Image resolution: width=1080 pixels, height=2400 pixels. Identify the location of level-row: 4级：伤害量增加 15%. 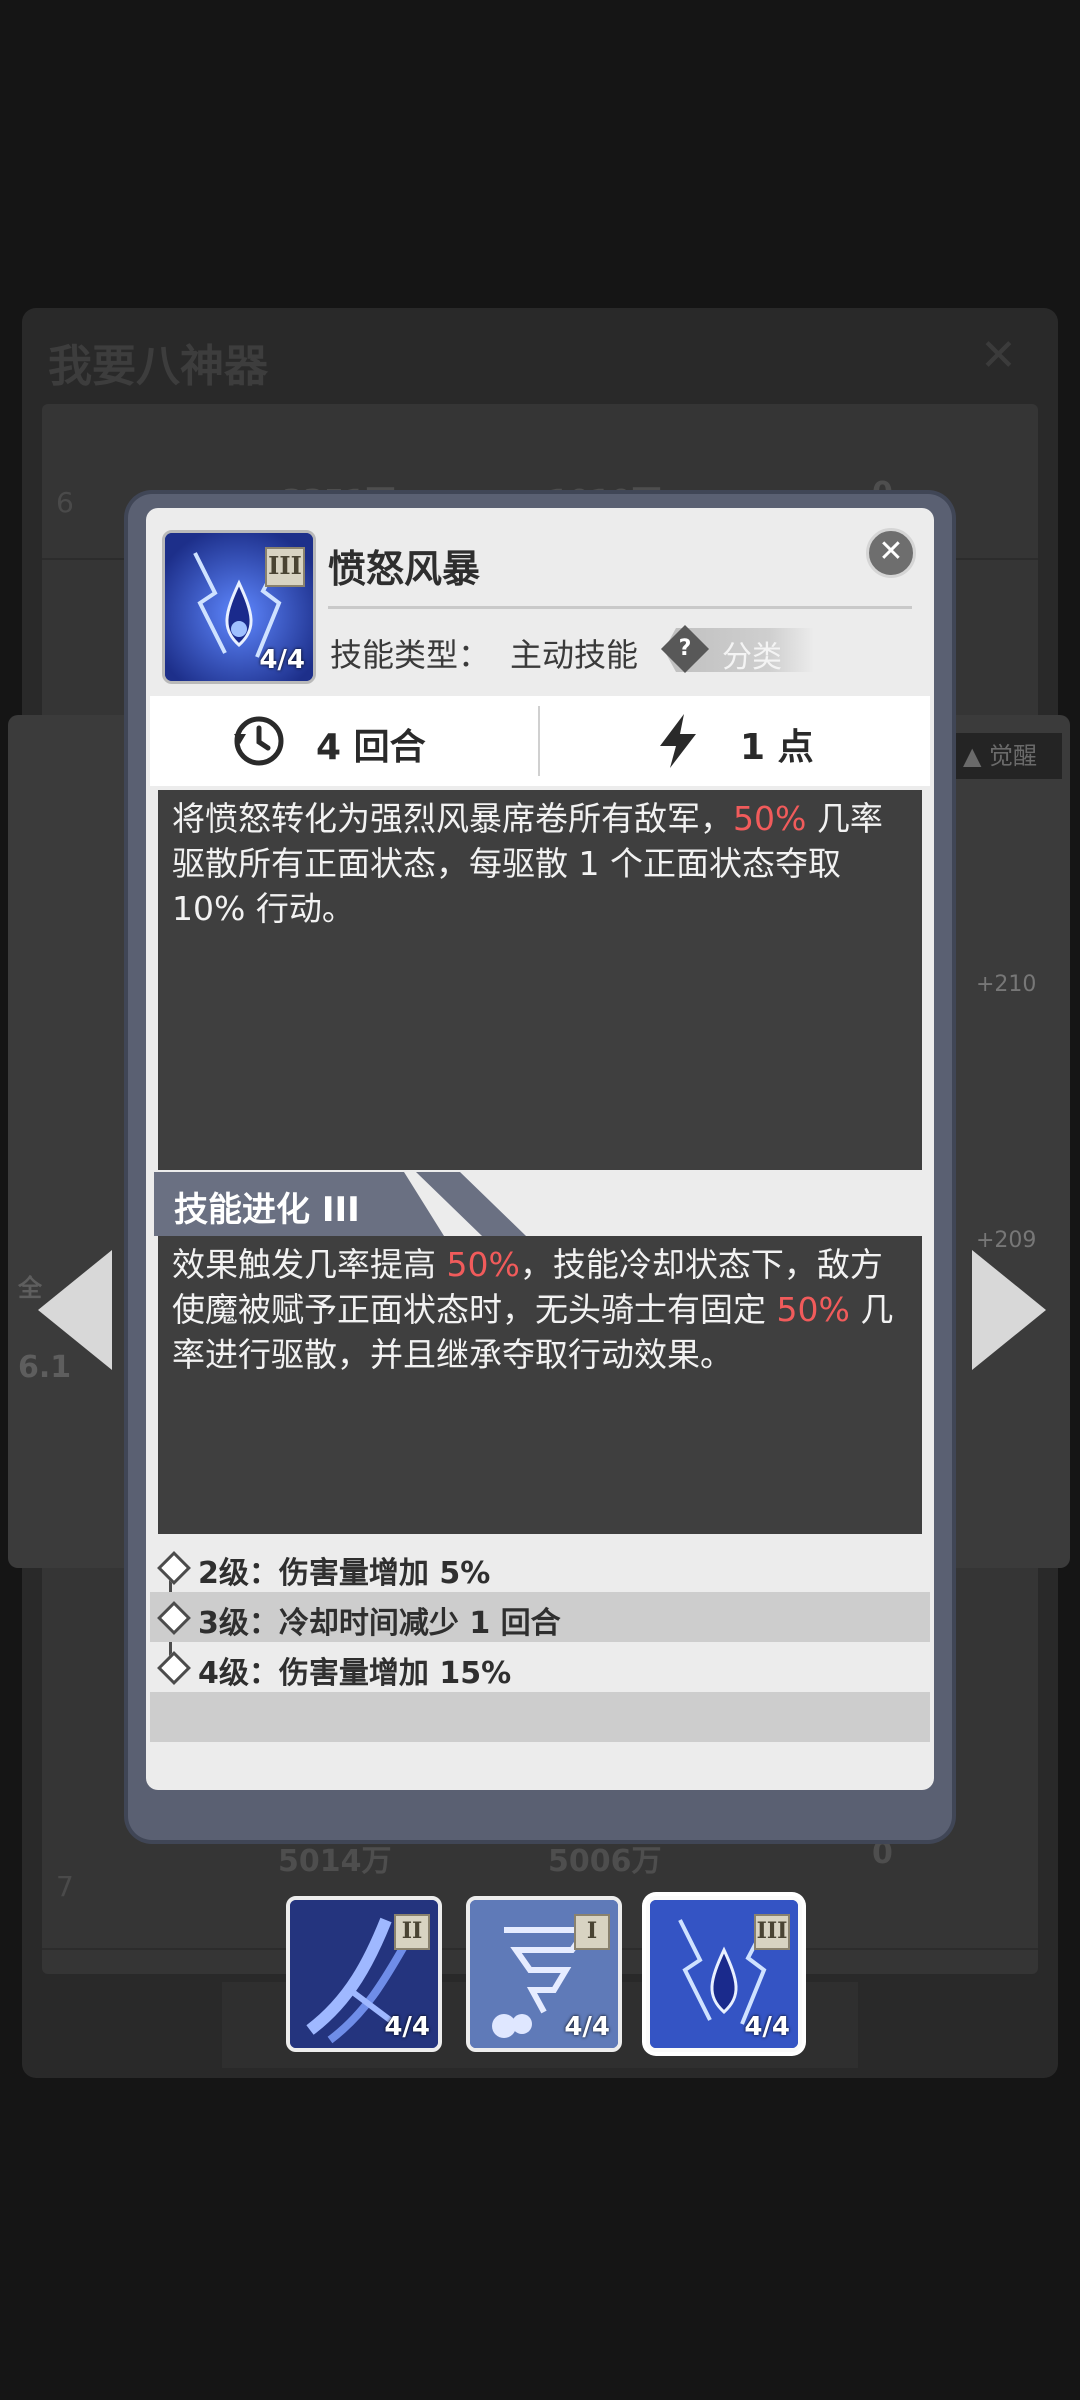
(540, 1667).